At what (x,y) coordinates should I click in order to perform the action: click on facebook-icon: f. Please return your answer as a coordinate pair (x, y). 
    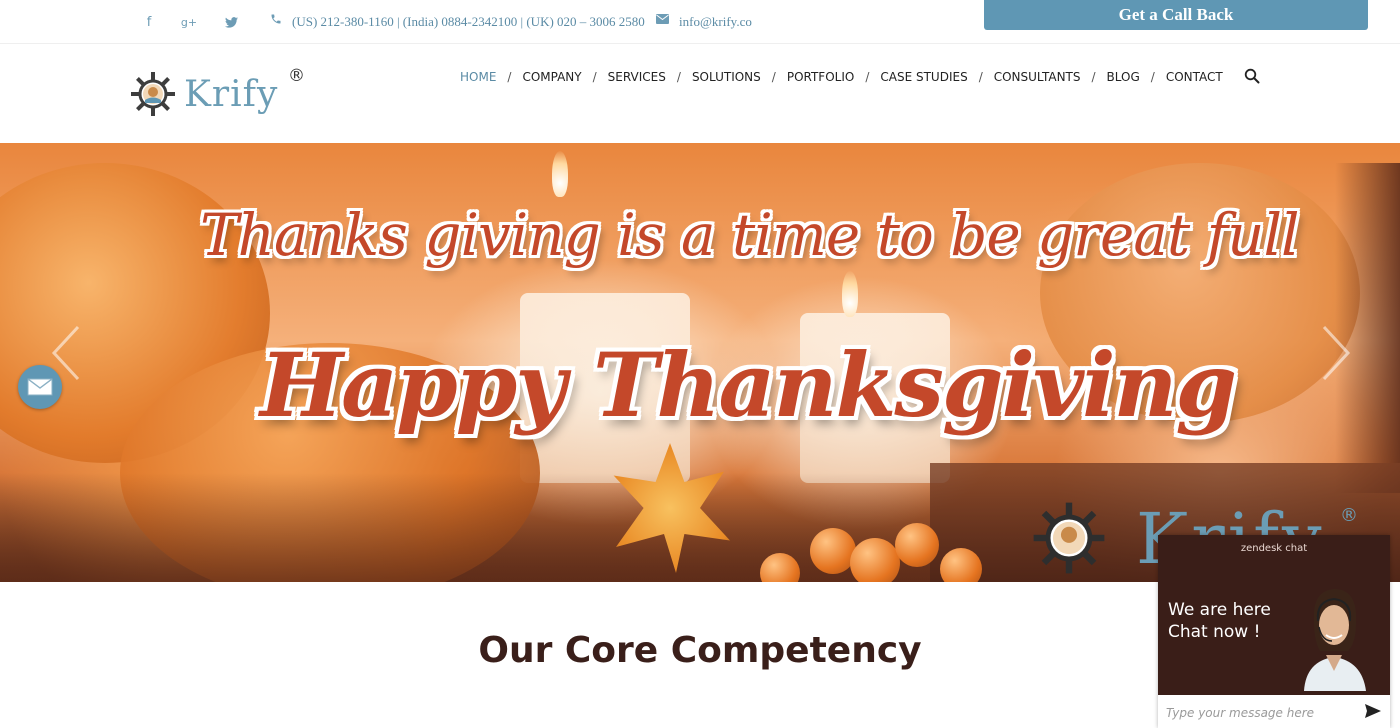
    Looking at the image, I should click on (149, 22).